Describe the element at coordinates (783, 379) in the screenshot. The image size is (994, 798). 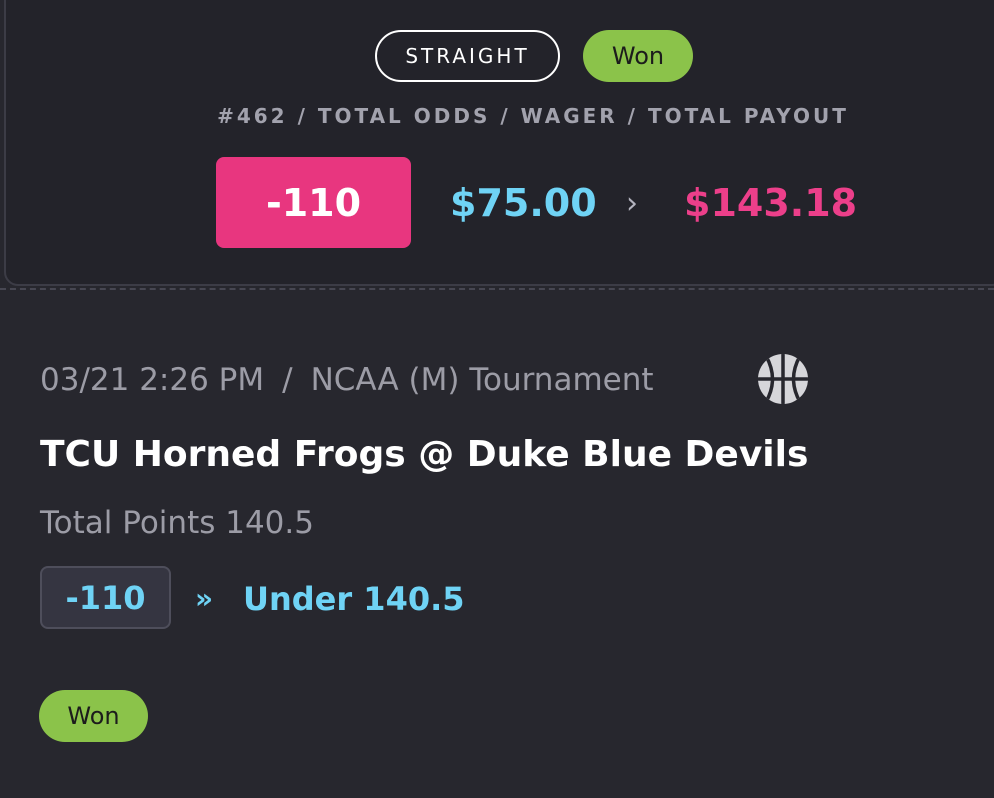
I see `basketball-icon` at that location.